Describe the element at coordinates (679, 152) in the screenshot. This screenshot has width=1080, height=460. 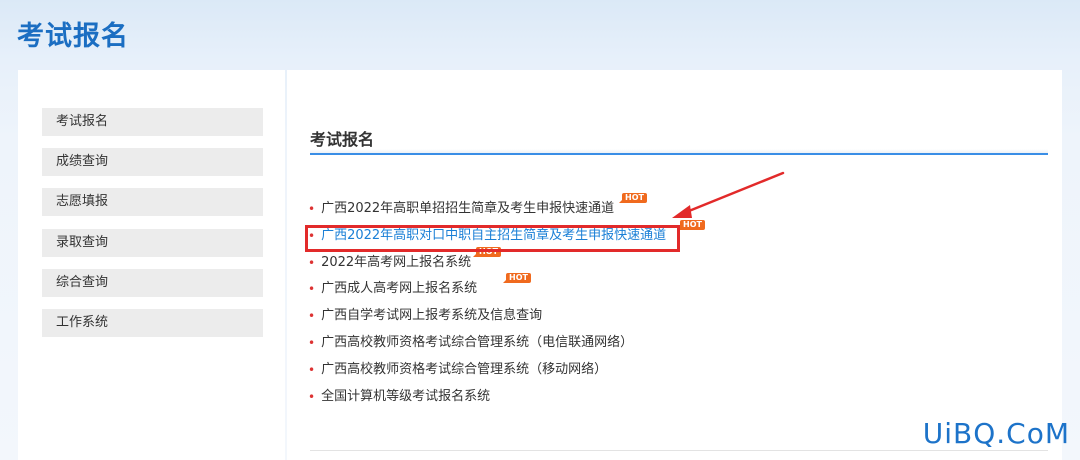
I see `section-divider` at that location.